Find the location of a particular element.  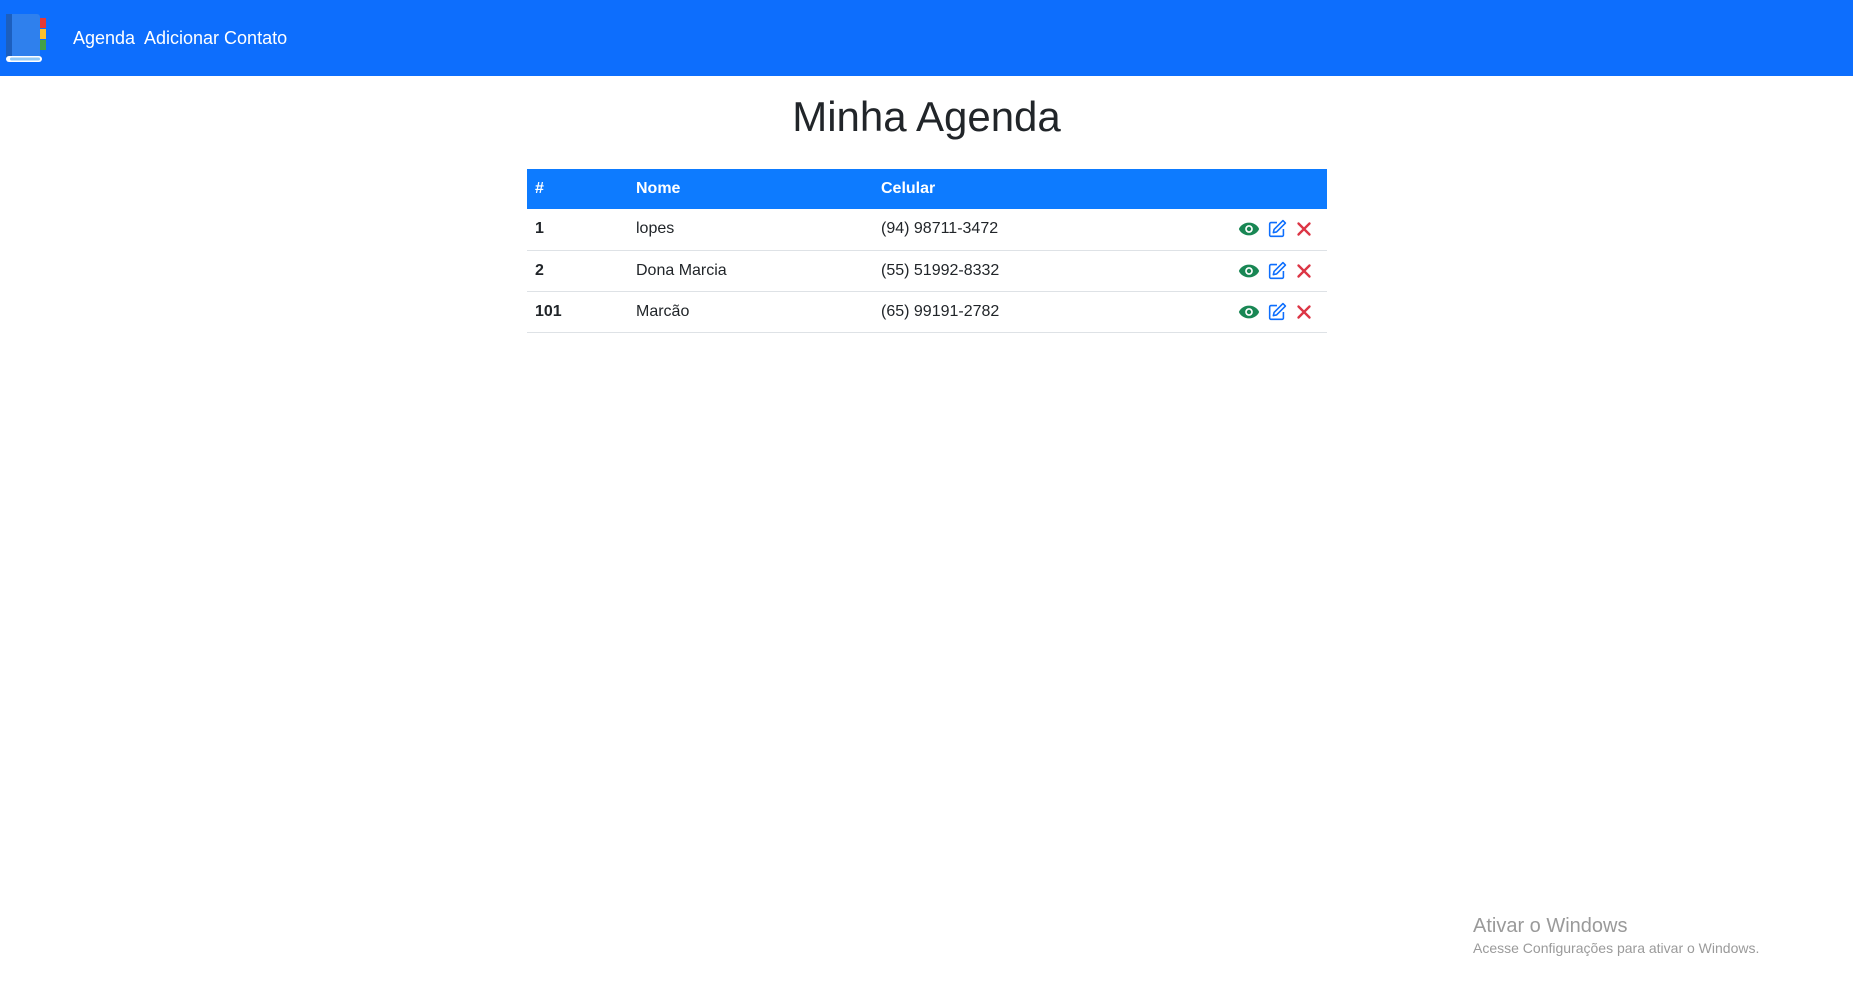

table-row: 1 lopes (94) 98711-3472 is located at coordinates (927, 229).